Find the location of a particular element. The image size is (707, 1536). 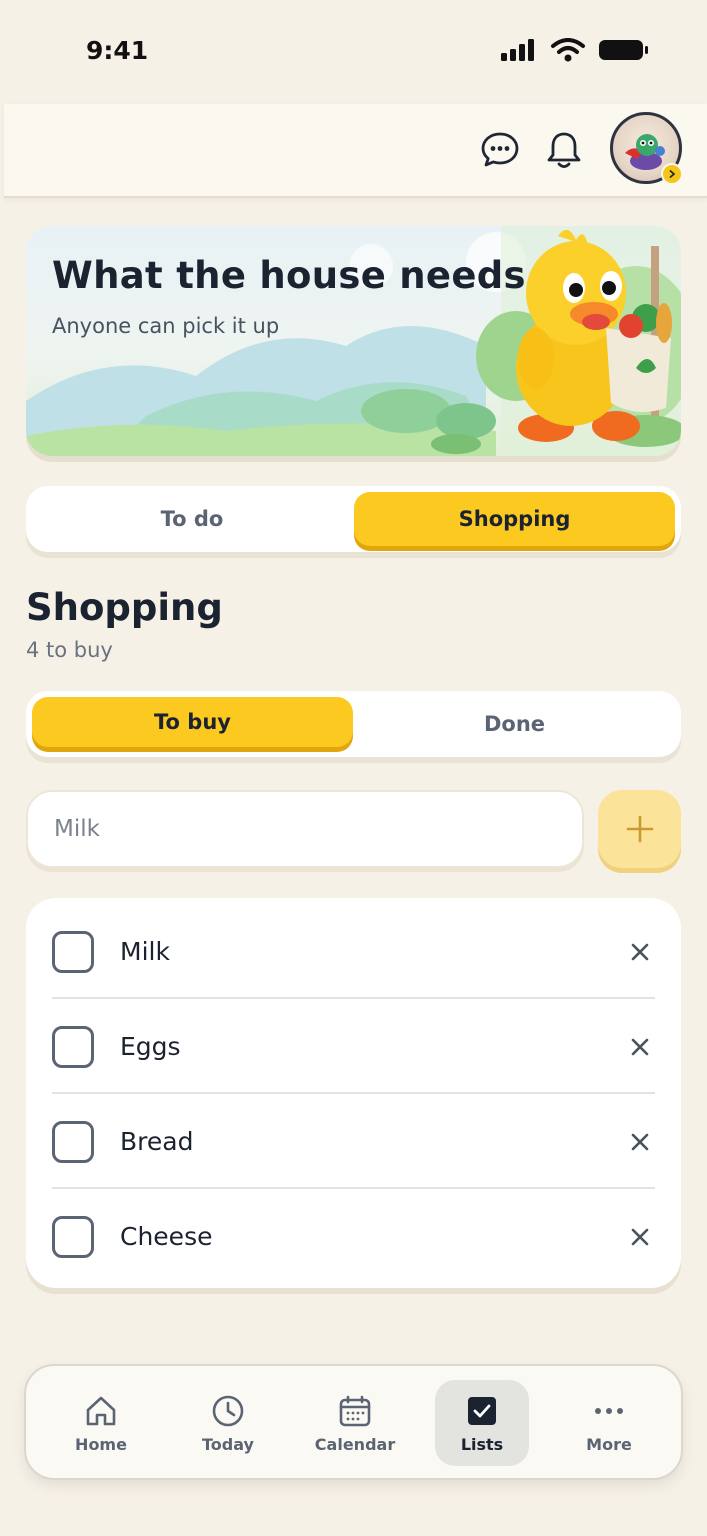

status-bar: 9:41 is located at coordinates (353, 50).